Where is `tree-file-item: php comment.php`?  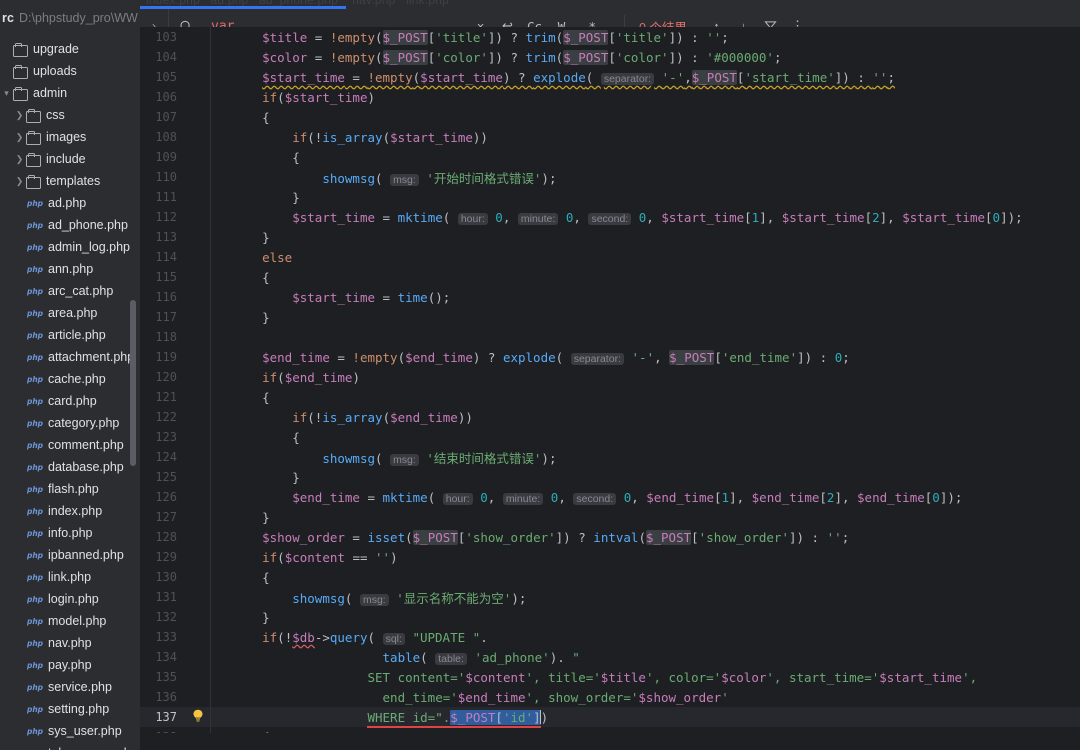 tree-file-item: php comment.php is located at coordinates (70, 445).